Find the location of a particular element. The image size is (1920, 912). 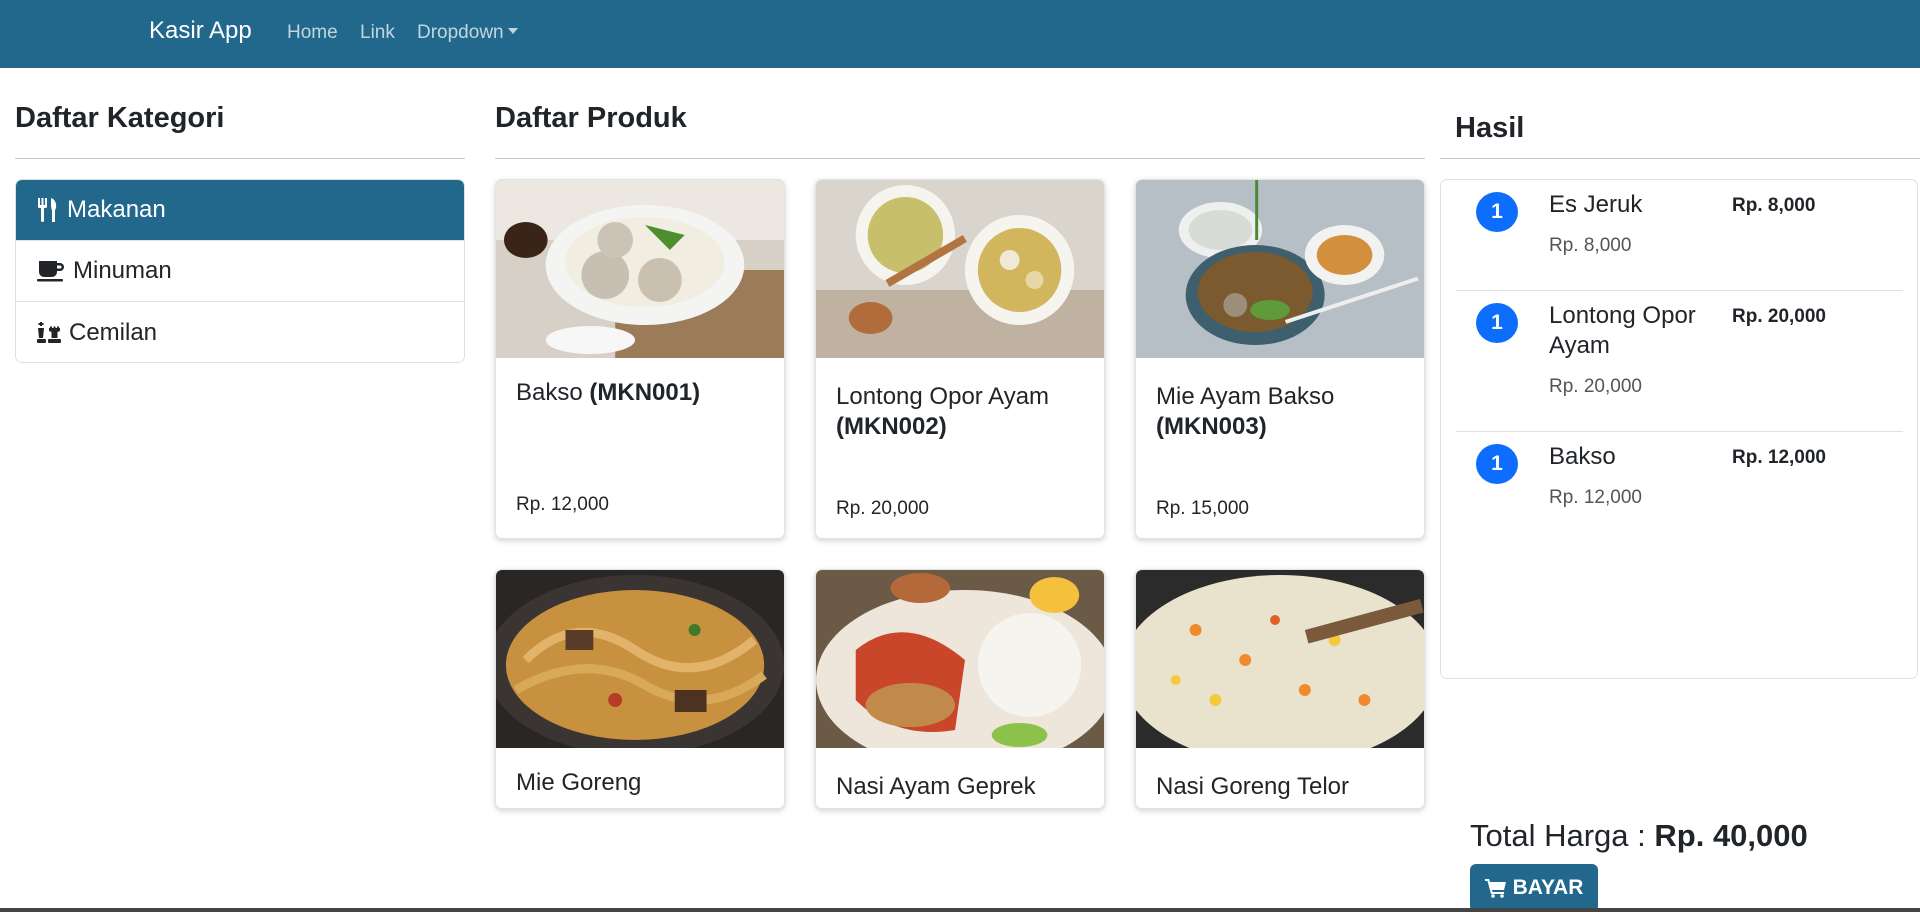

product-name-text: Nasi Goreng Telor is located at coordinates (1252, 786).